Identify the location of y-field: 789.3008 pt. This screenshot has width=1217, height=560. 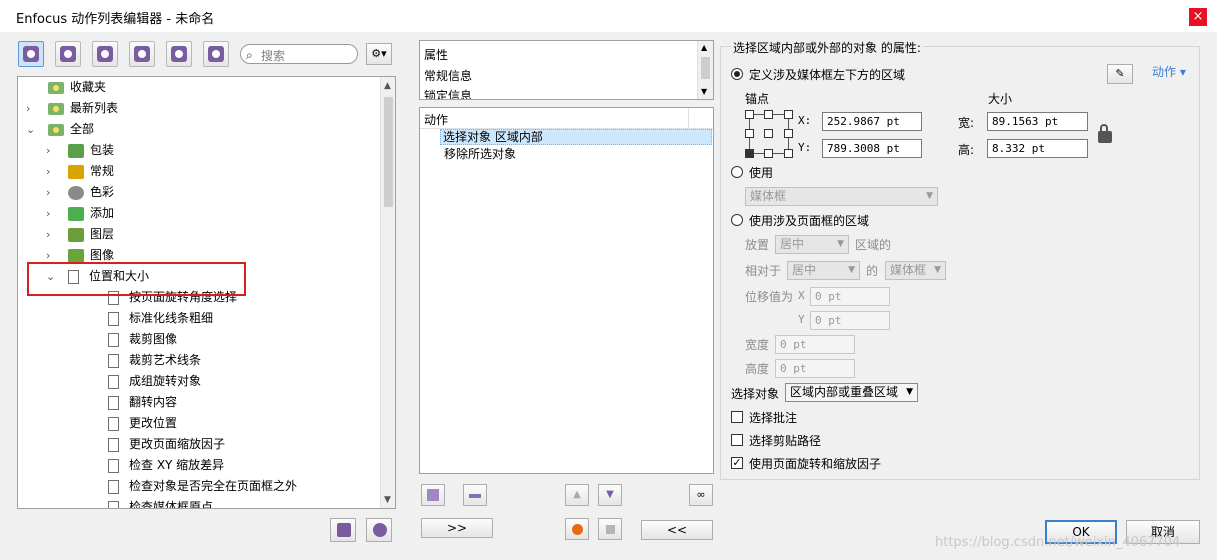
(872, 148).